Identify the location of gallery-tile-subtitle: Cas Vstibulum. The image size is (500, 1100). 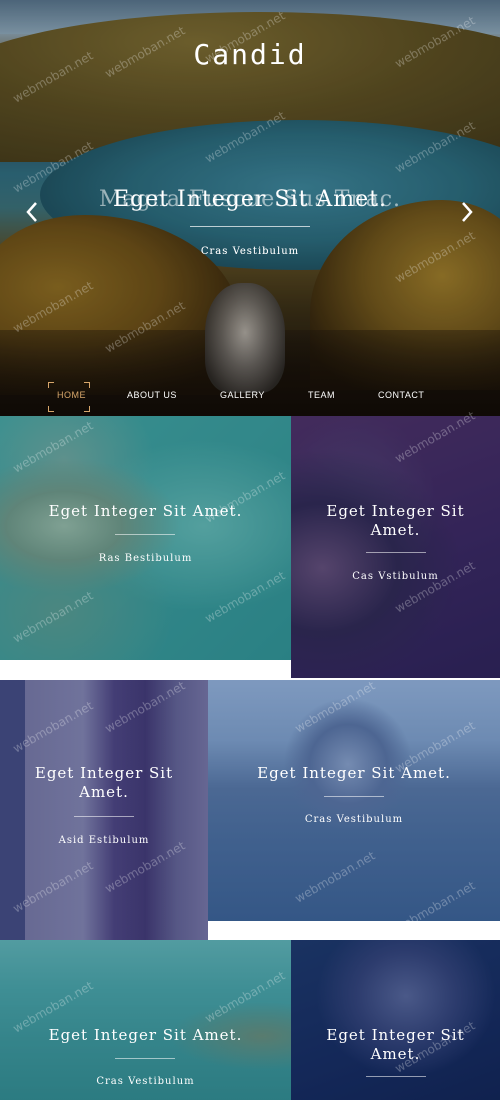
(395, 576).